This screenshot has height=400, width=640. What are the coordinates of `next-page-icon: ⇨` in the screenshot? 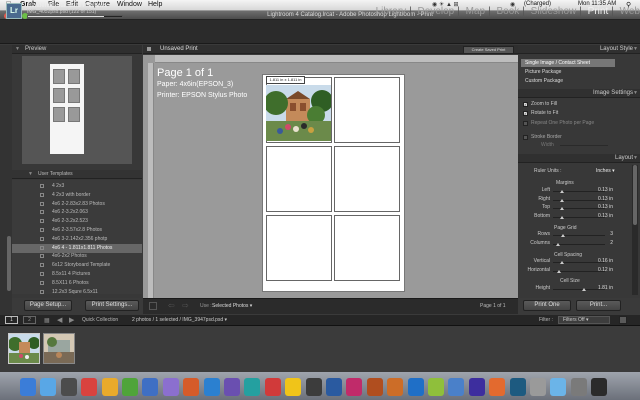 It's located at (185, 305).